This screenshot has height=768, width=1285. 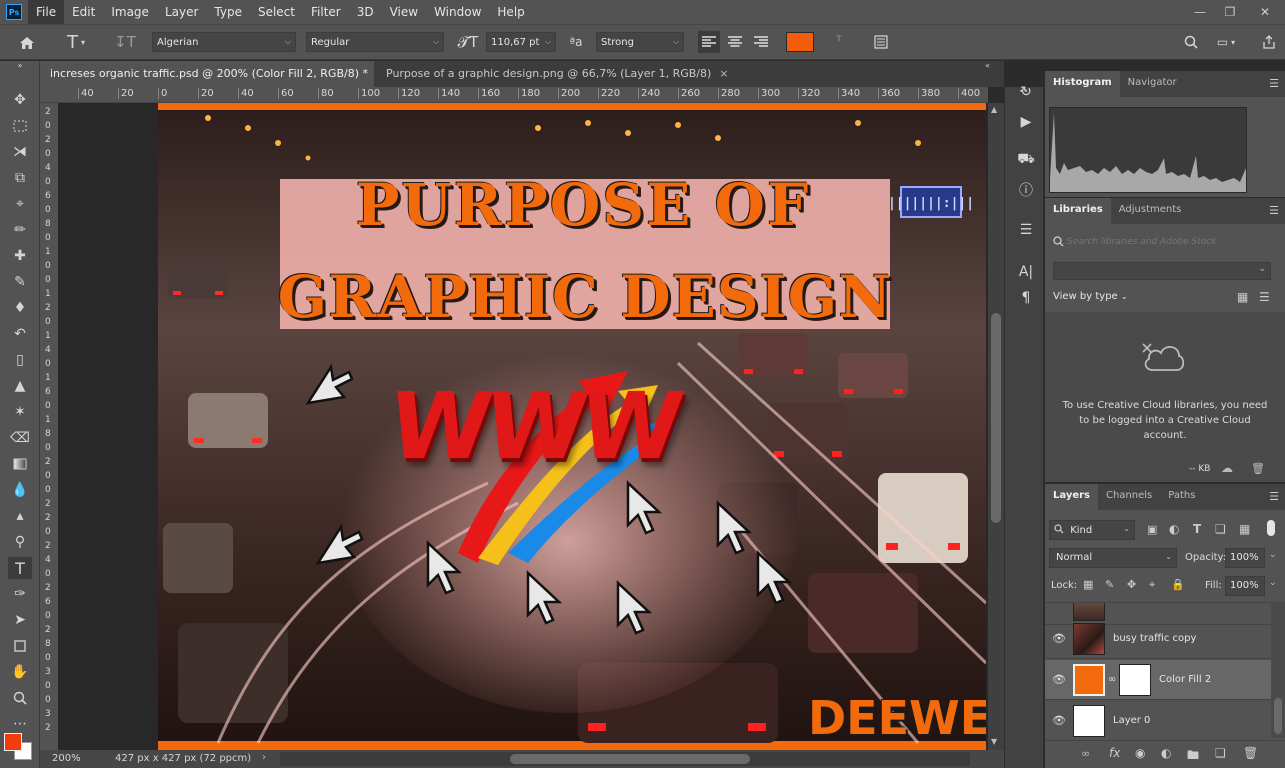 I want to click on filter-pixel-icon: ▣, so click(x=1152, y=529).